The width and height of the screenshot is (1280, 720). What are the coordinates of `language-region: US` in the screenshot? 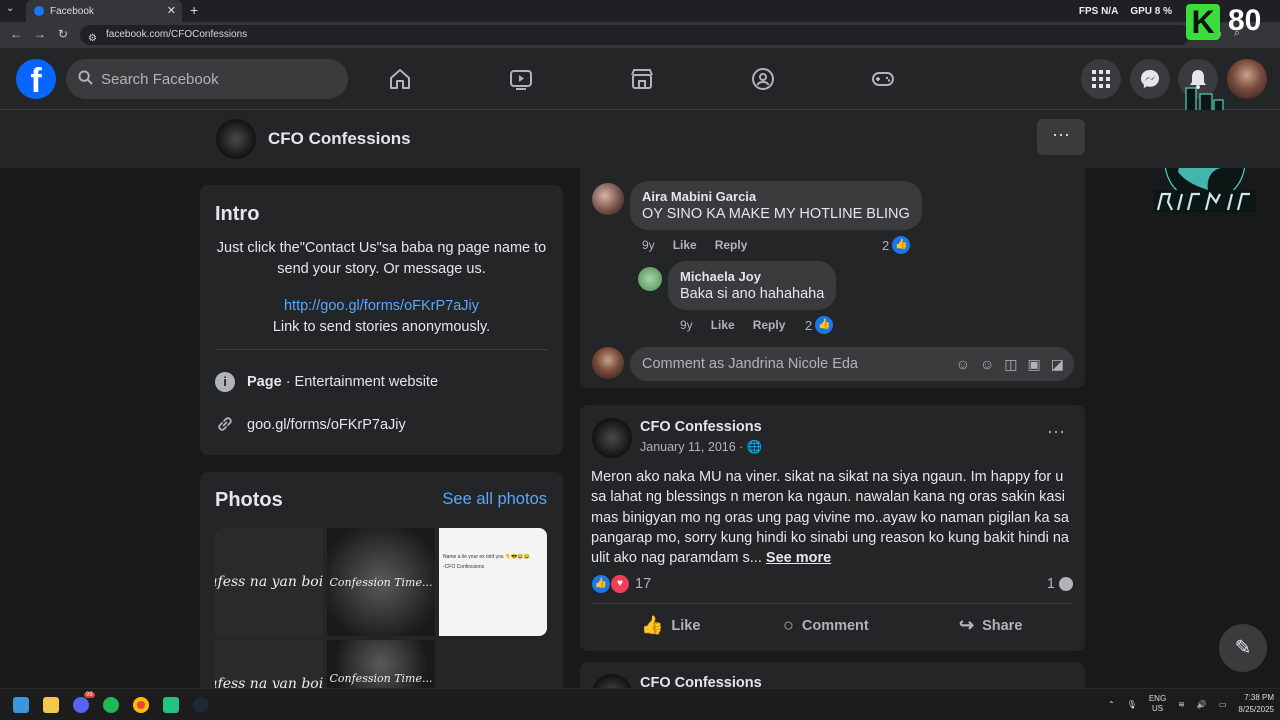 It's located at (1157, 708).